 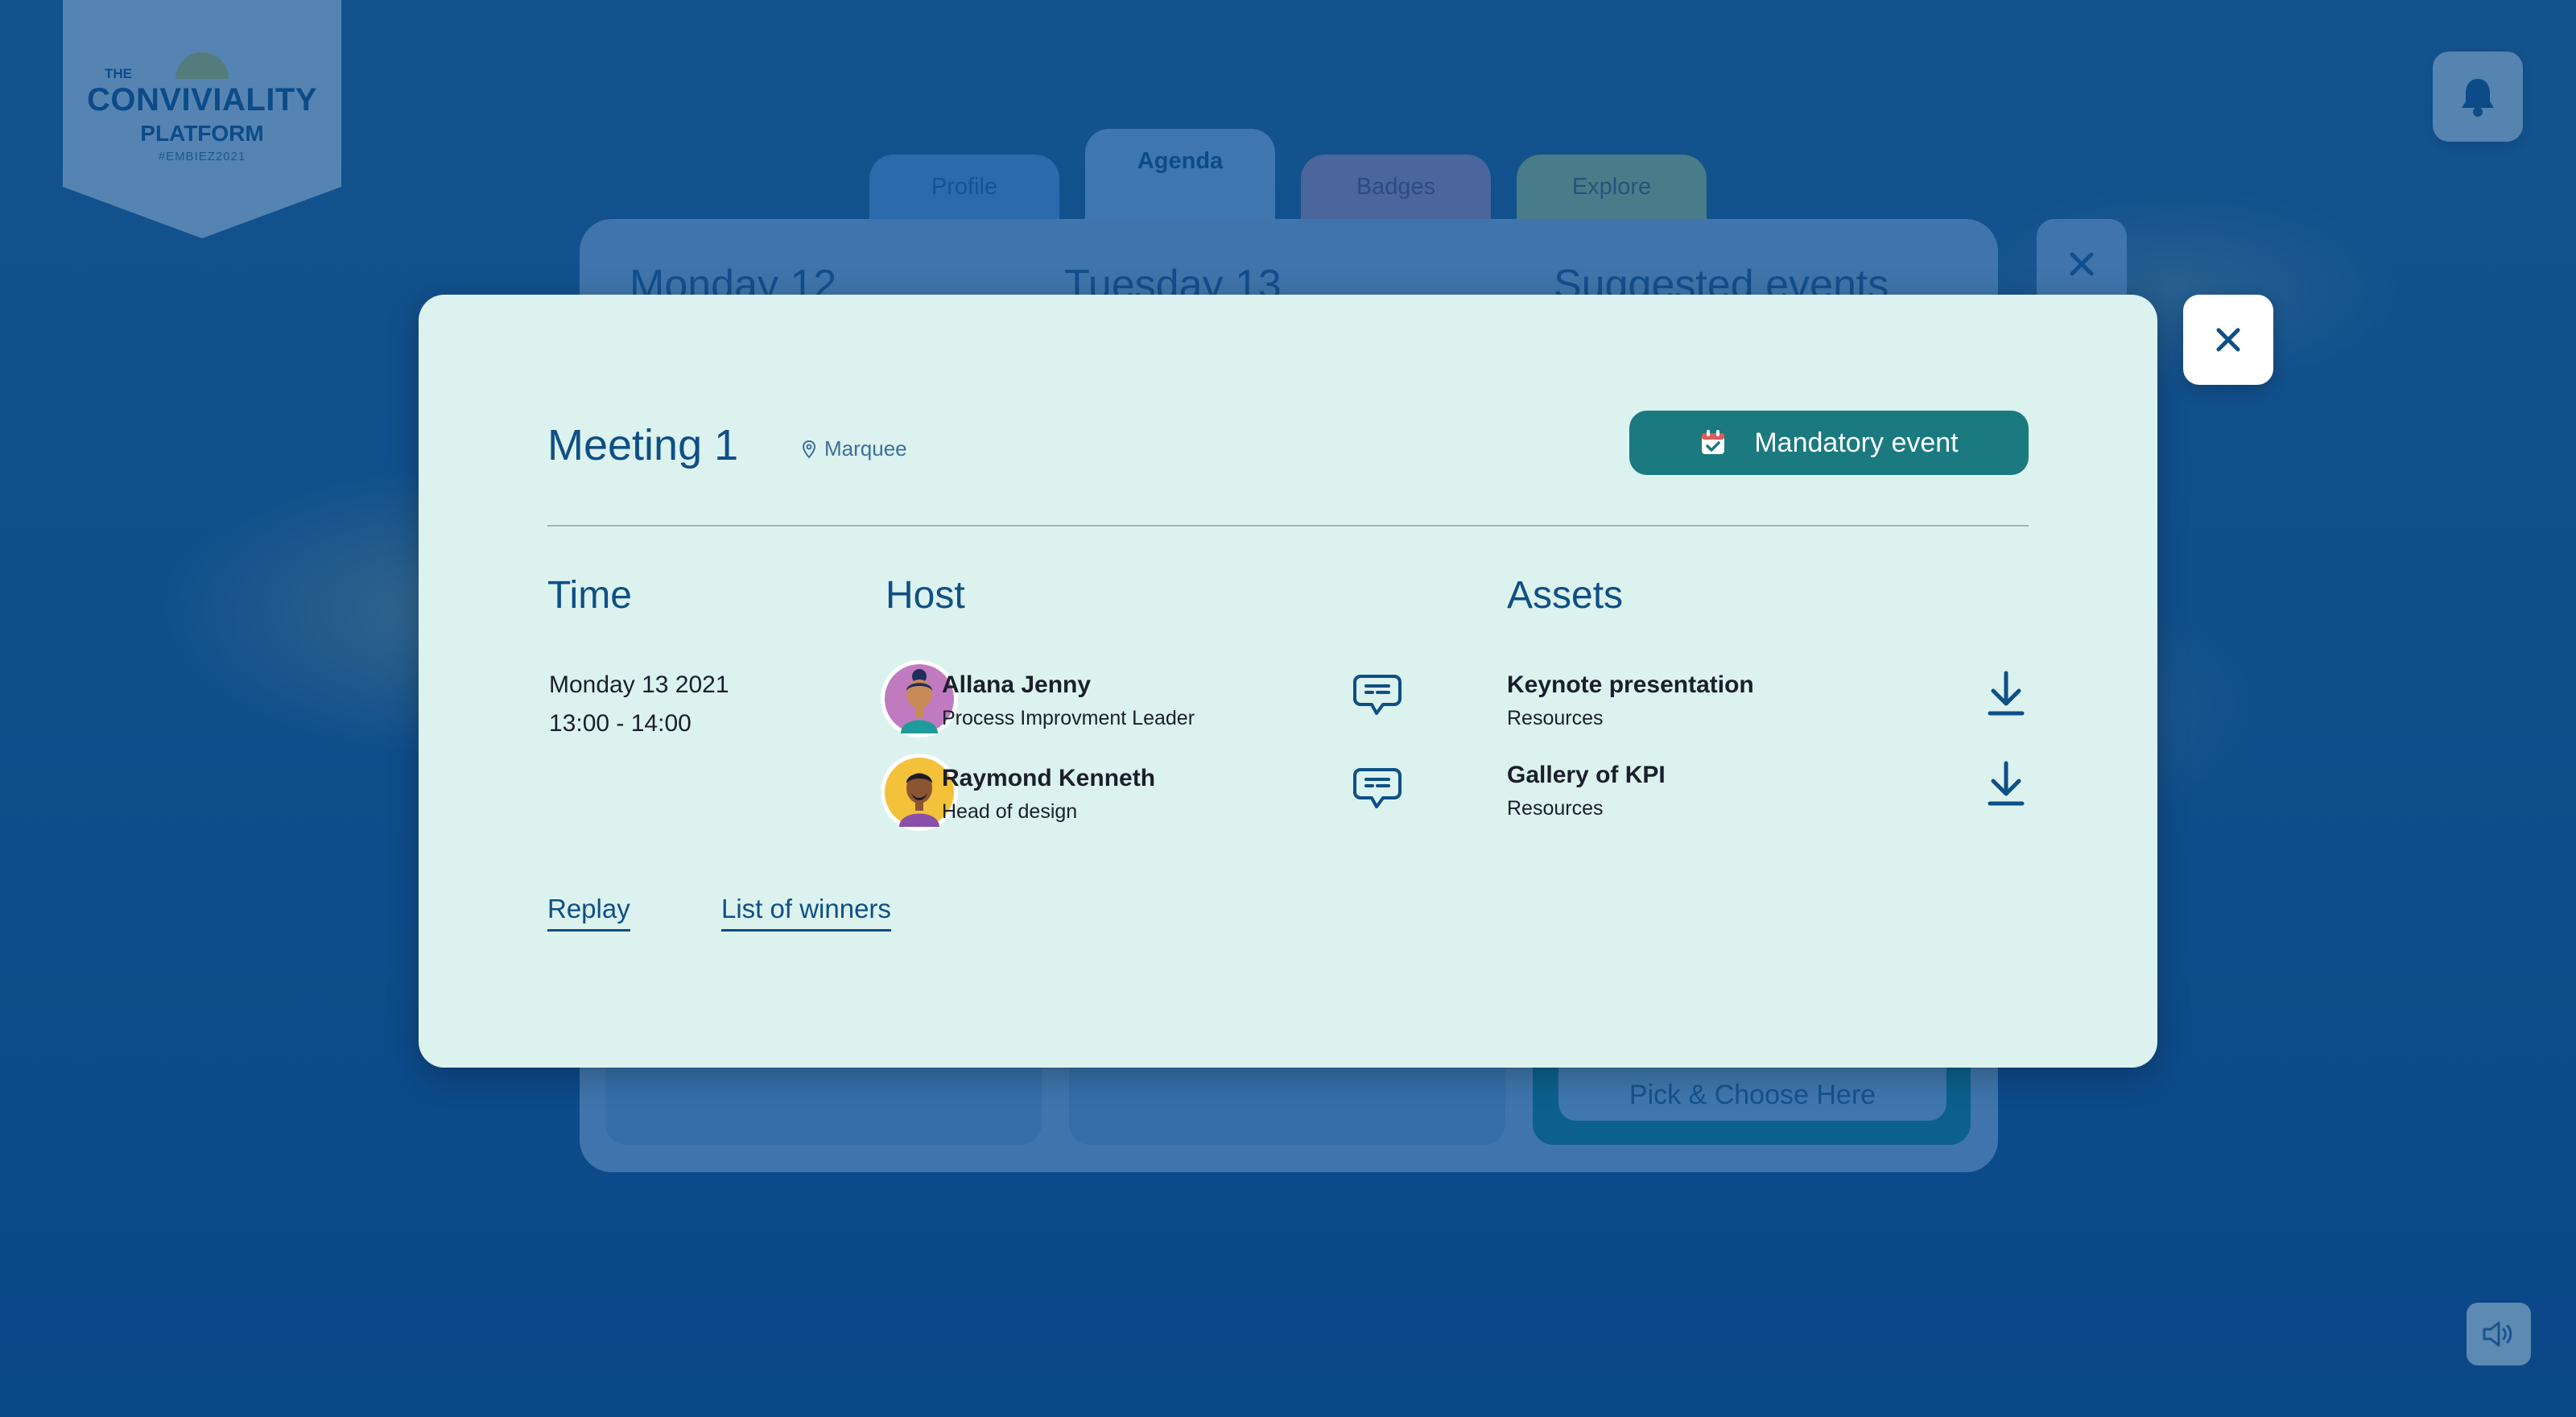 What do you see at coordinates (1017, 684) in the screenshot?
I see `host-name: Allana Jenny` at bounding box center [1017, 684].